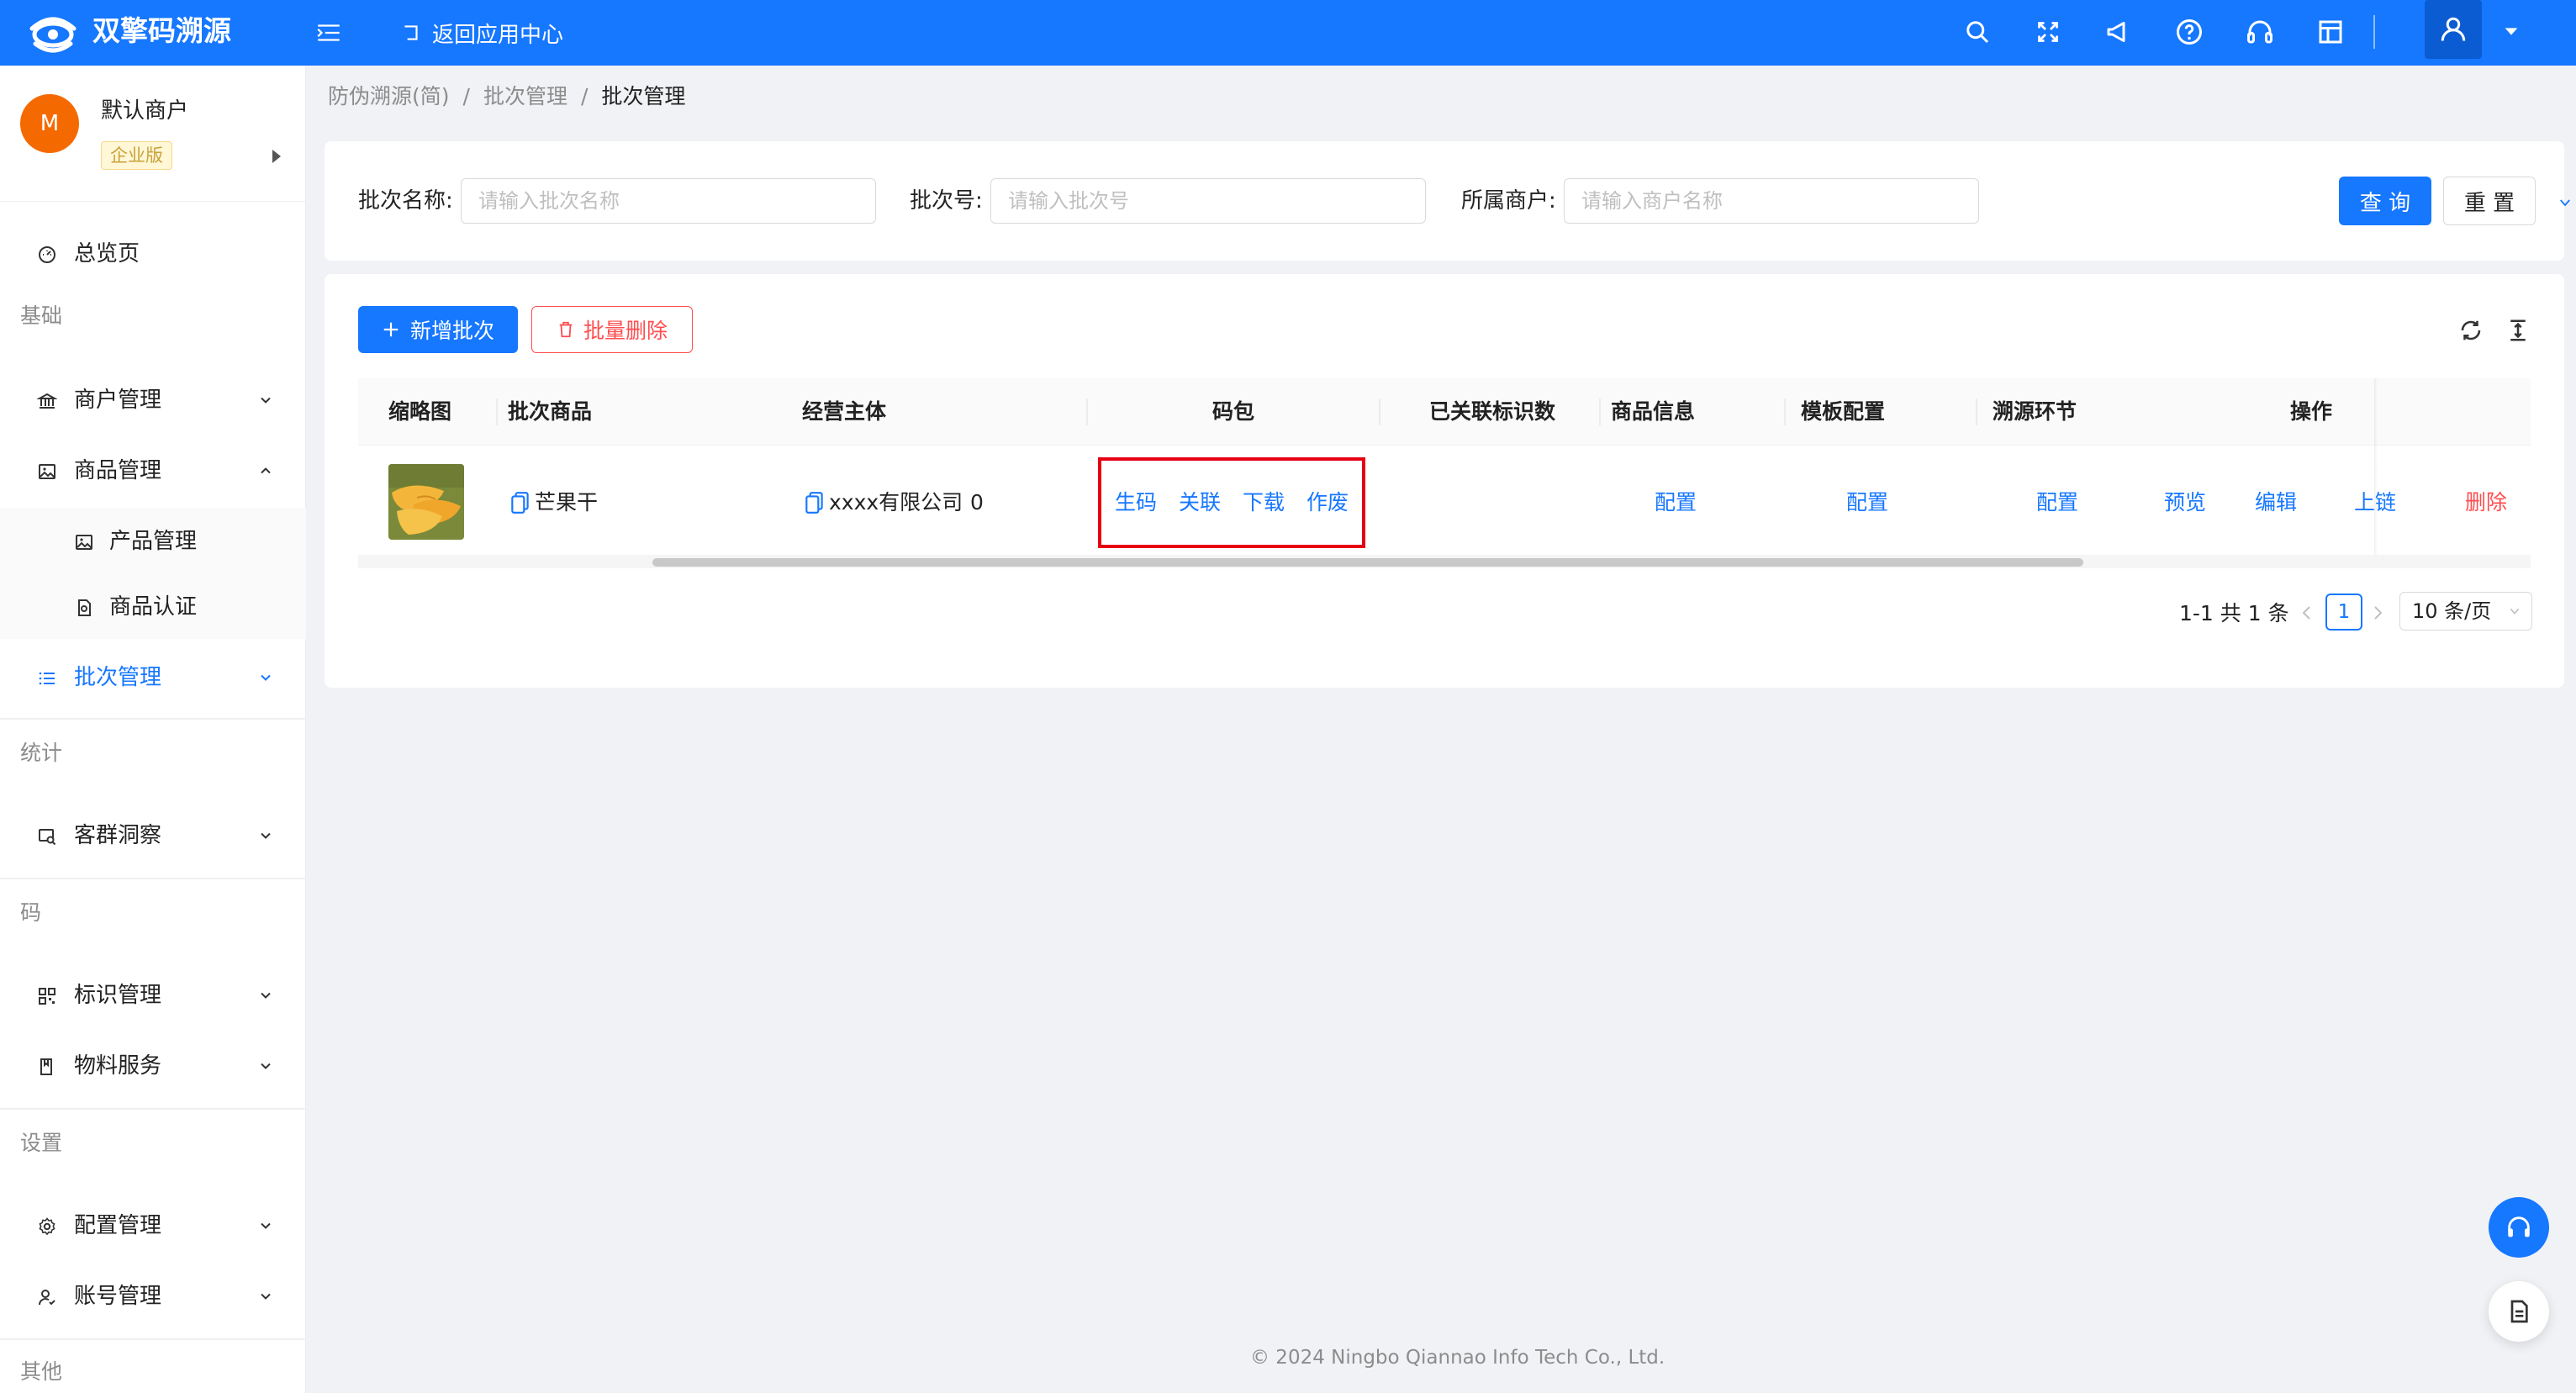  Describe the element at coordinates (2511, 31) in the screenshot. I see `caret-down-icon` at that location.